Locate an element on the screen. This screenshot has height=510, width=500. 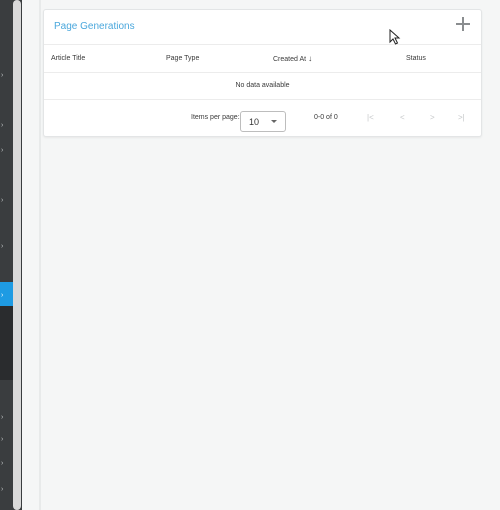
caret-down-icon is located at coordinates (274, 121).